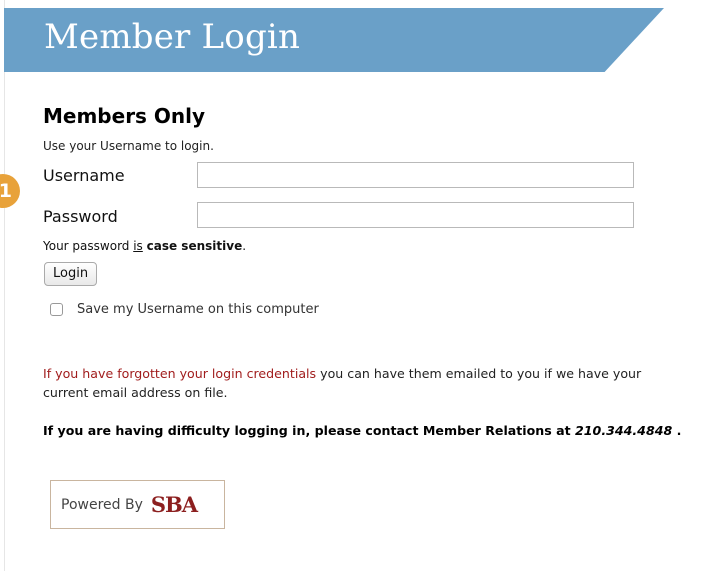 The image size is (712, 571). Describe the element at coordinates (677, 430) in the screenshot. I see `phone-suffix: .` at that location.